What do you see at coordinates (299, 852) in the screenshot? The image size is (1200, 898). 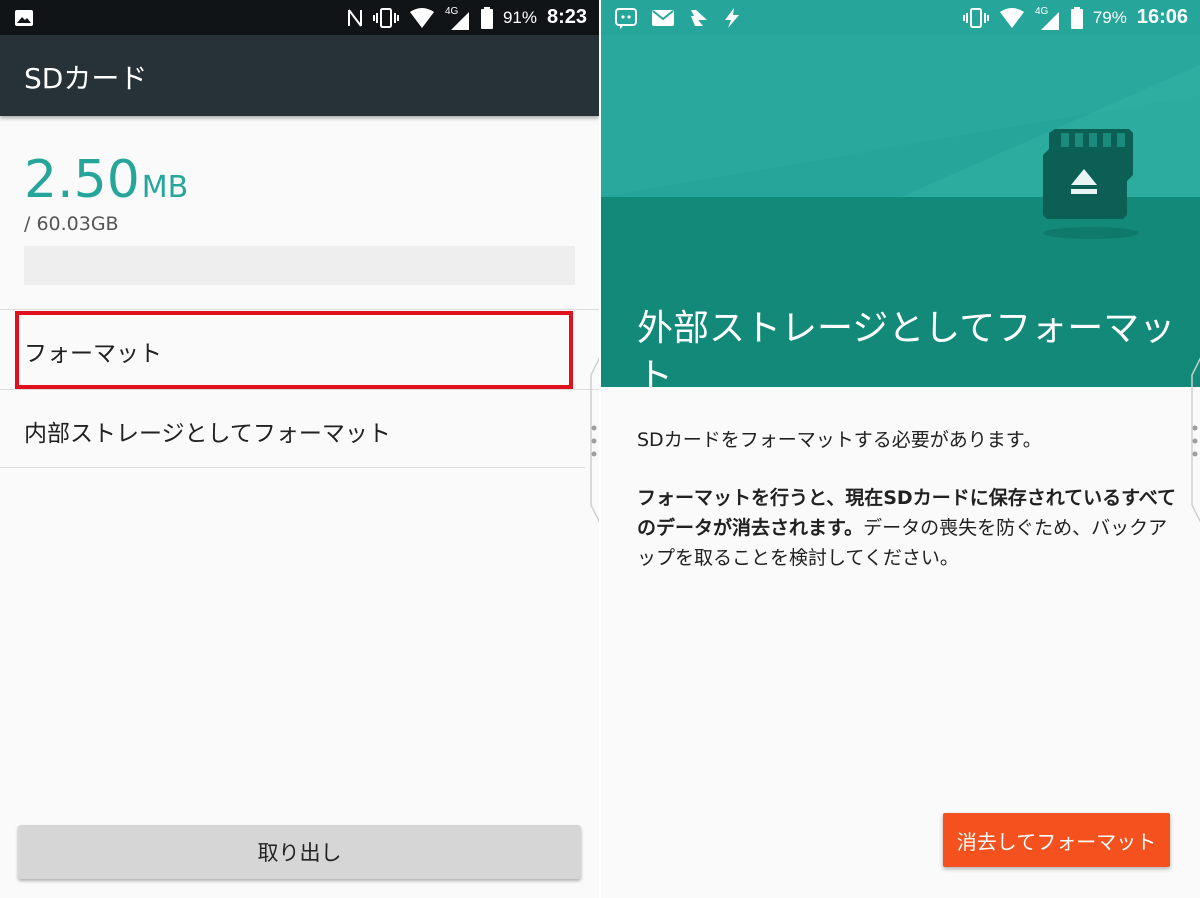 I see `eject-button: 取り出し` at bounding box center [299, 852].